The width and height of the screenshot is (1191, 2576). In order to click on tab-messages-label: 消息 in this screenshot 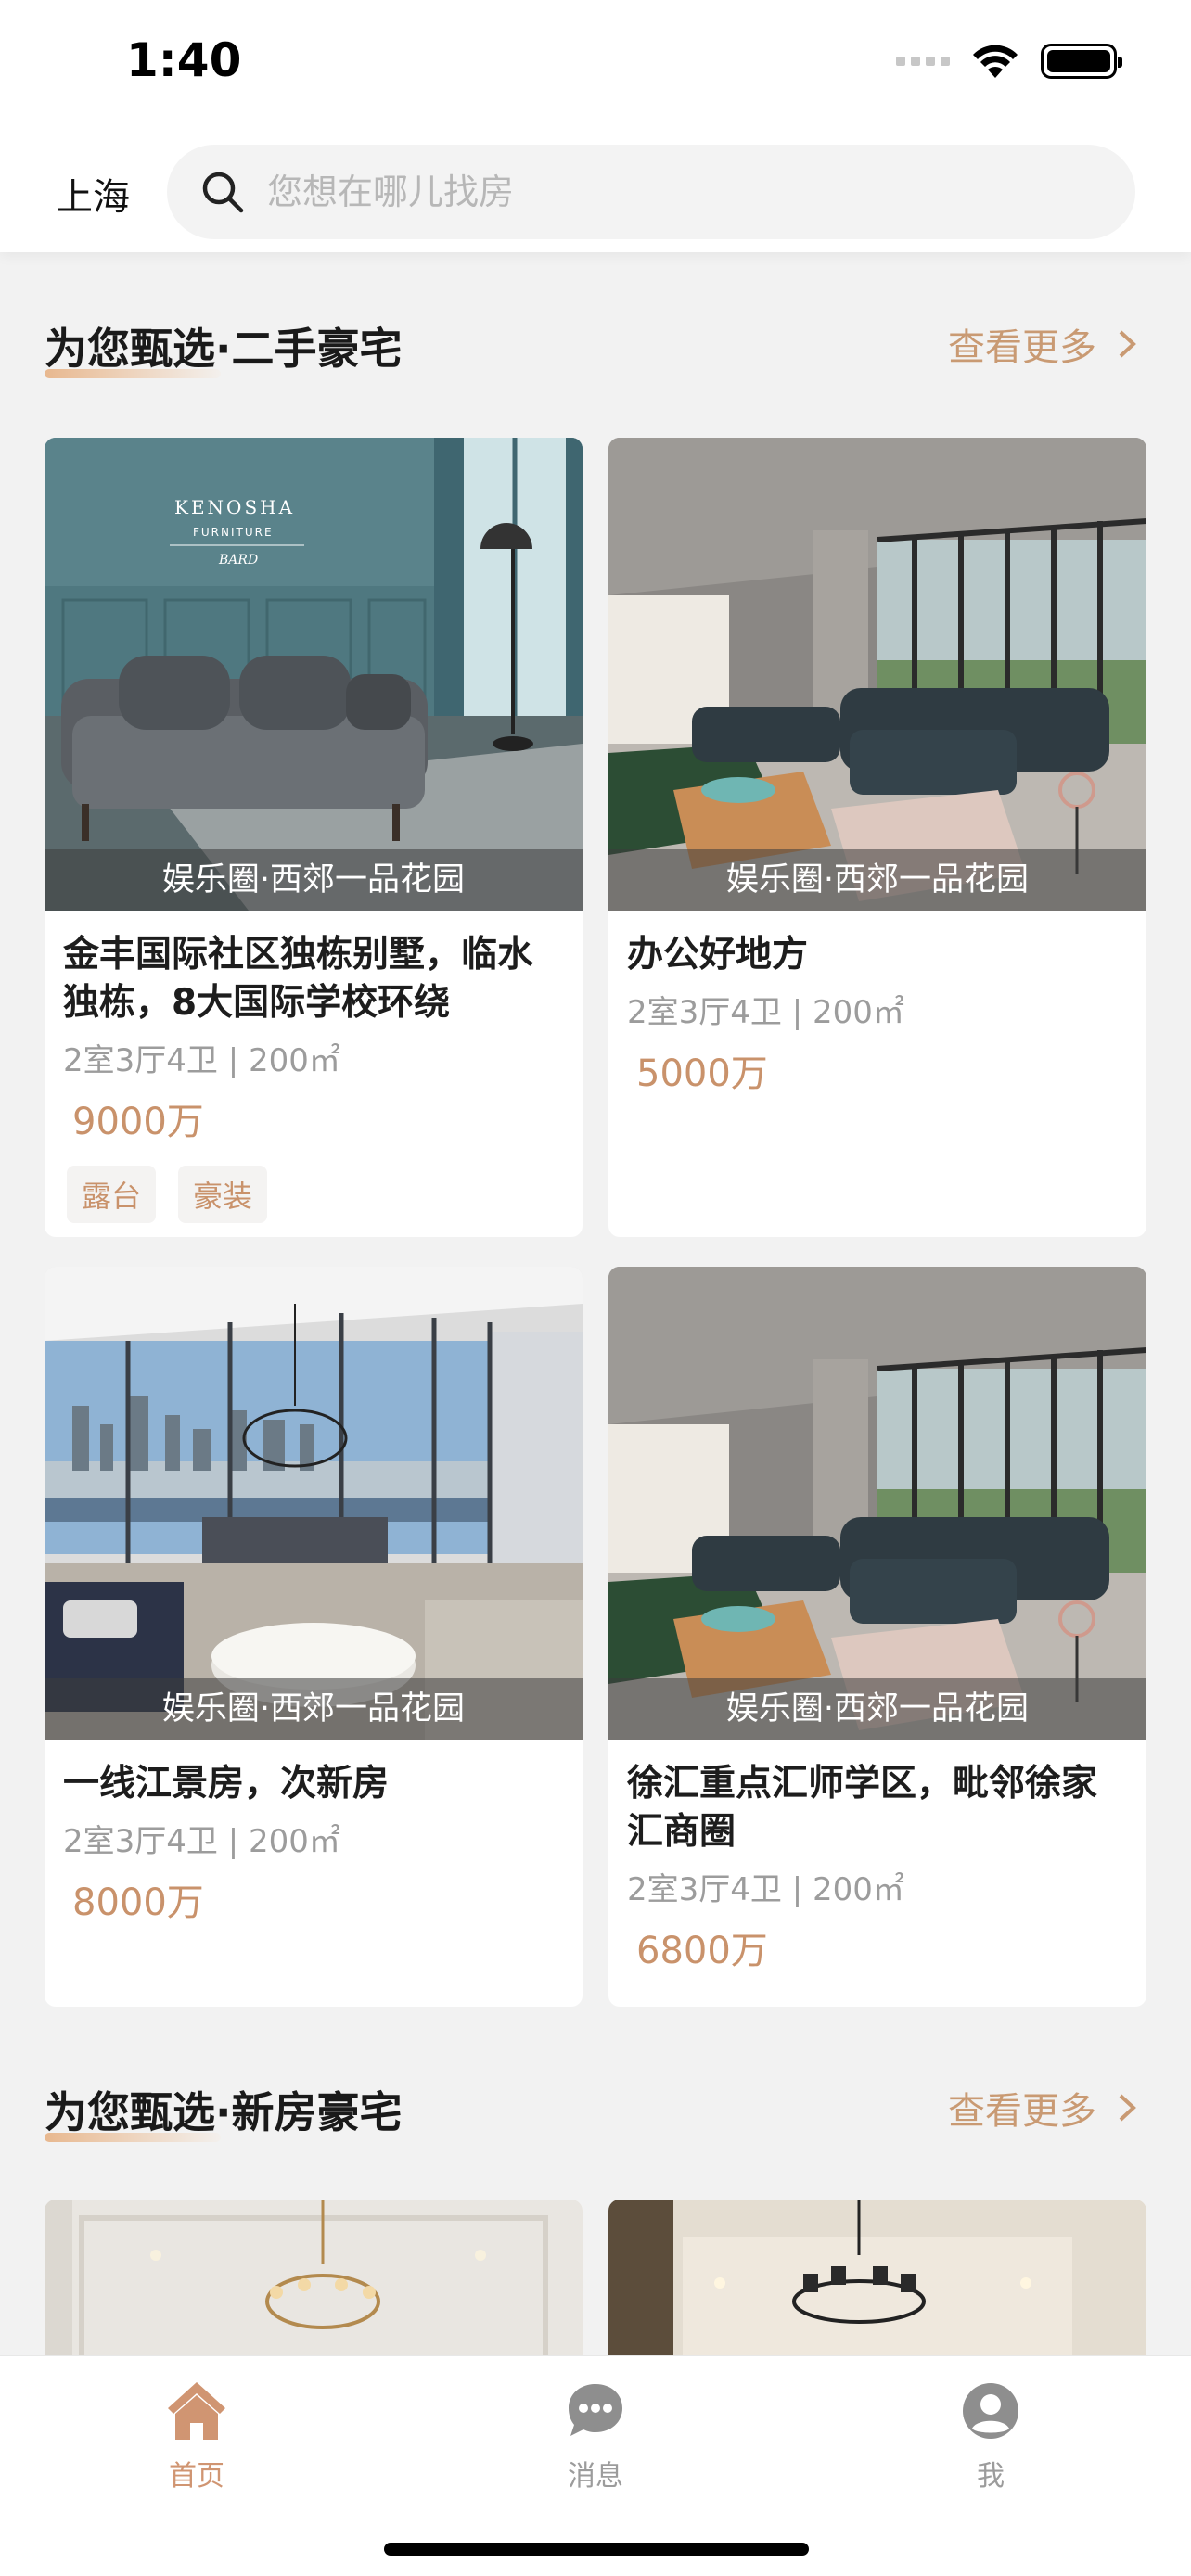, I will do `click(595, 2476)`.